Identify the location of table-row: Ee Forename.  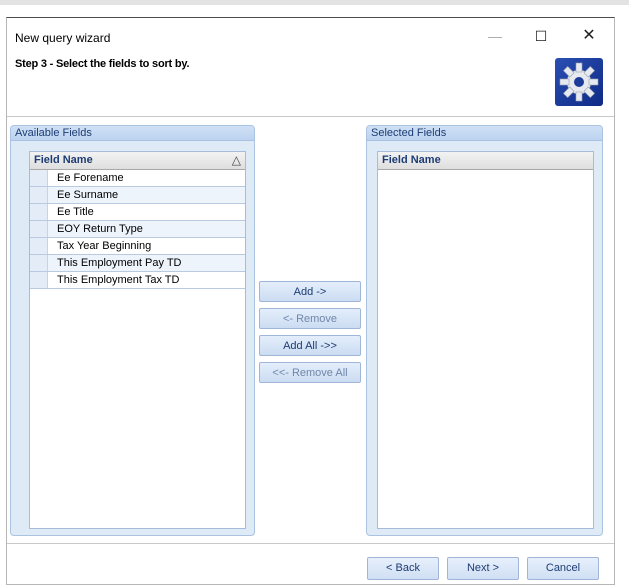
(137, 178).